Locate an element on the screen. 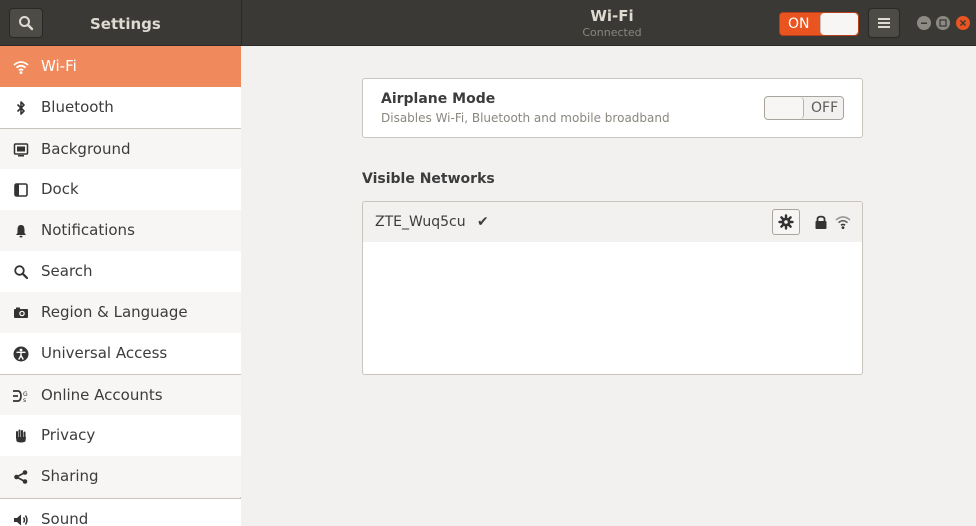  sidebar-item-label: Sound is located at coordinates (65, 518).